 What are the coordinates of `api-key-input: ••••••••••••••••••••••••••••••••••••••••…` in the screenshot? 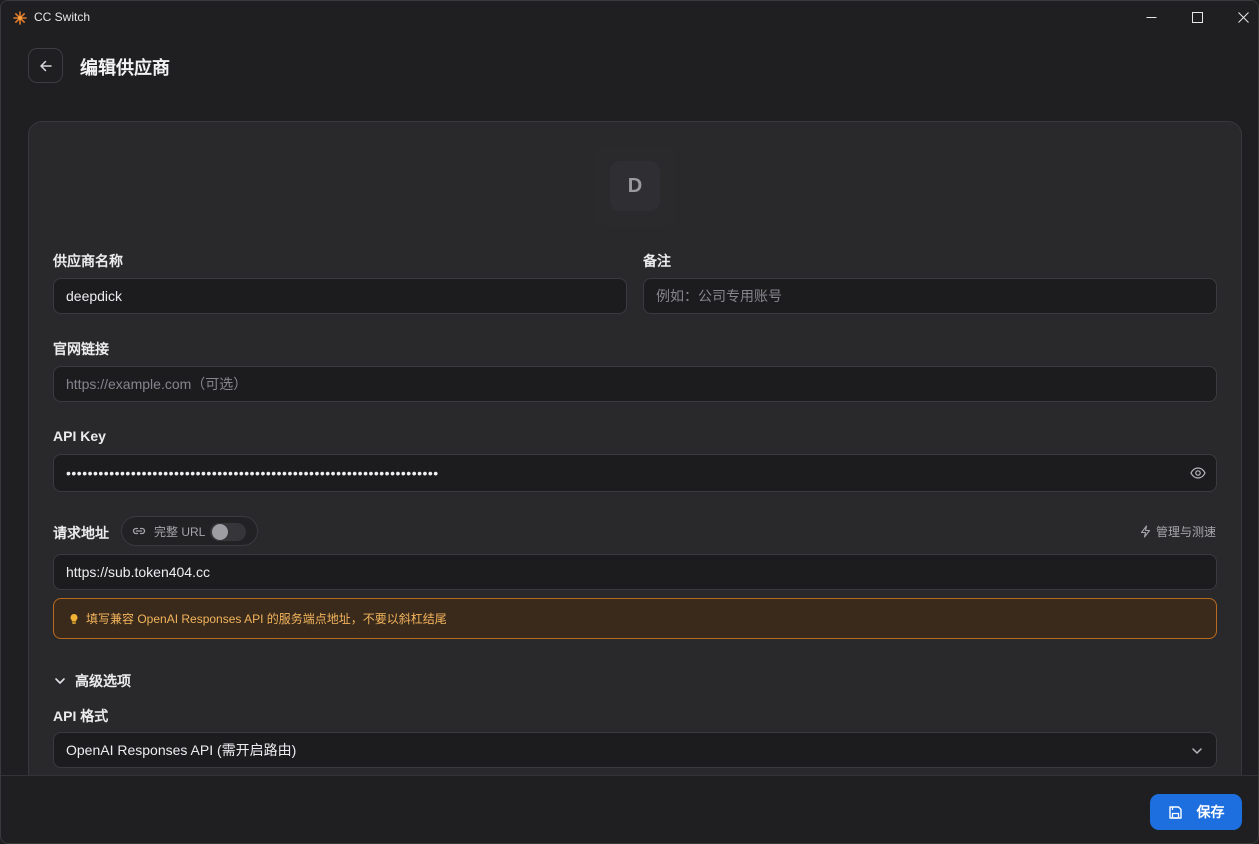 It's located at (635, 473).